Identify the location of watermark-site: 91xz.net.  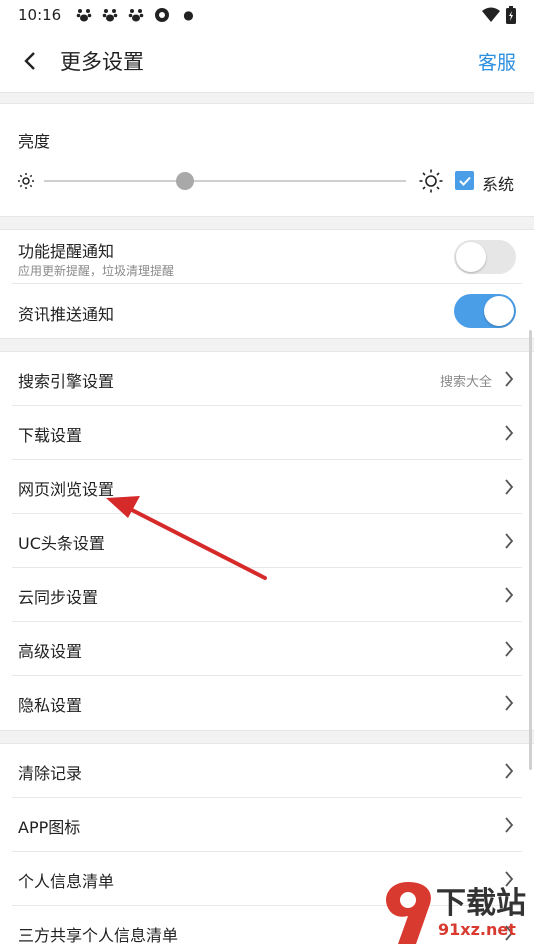
(477, 929).